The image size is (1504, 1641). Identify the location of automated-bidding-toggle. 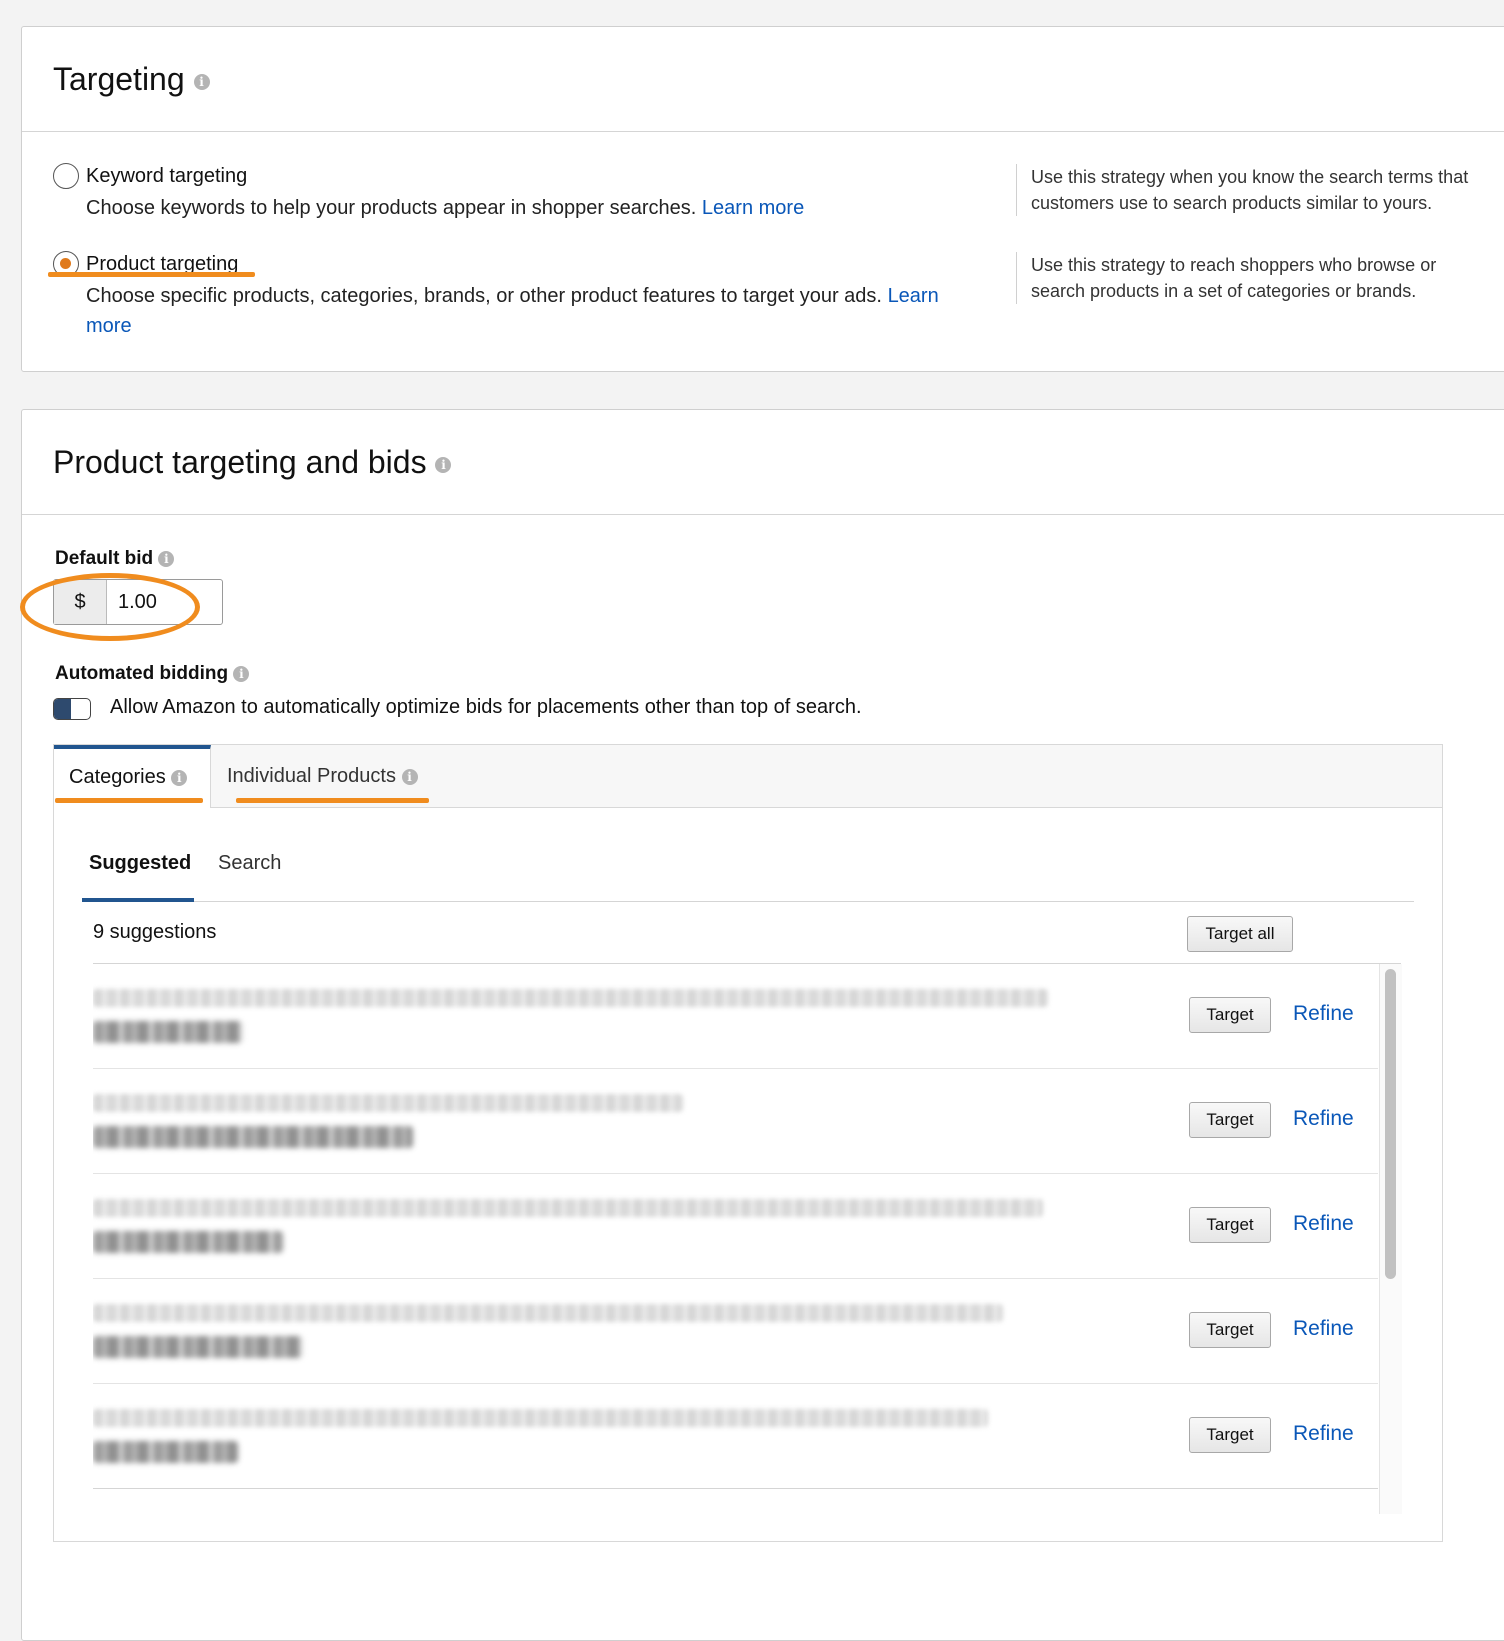
(72, 709).